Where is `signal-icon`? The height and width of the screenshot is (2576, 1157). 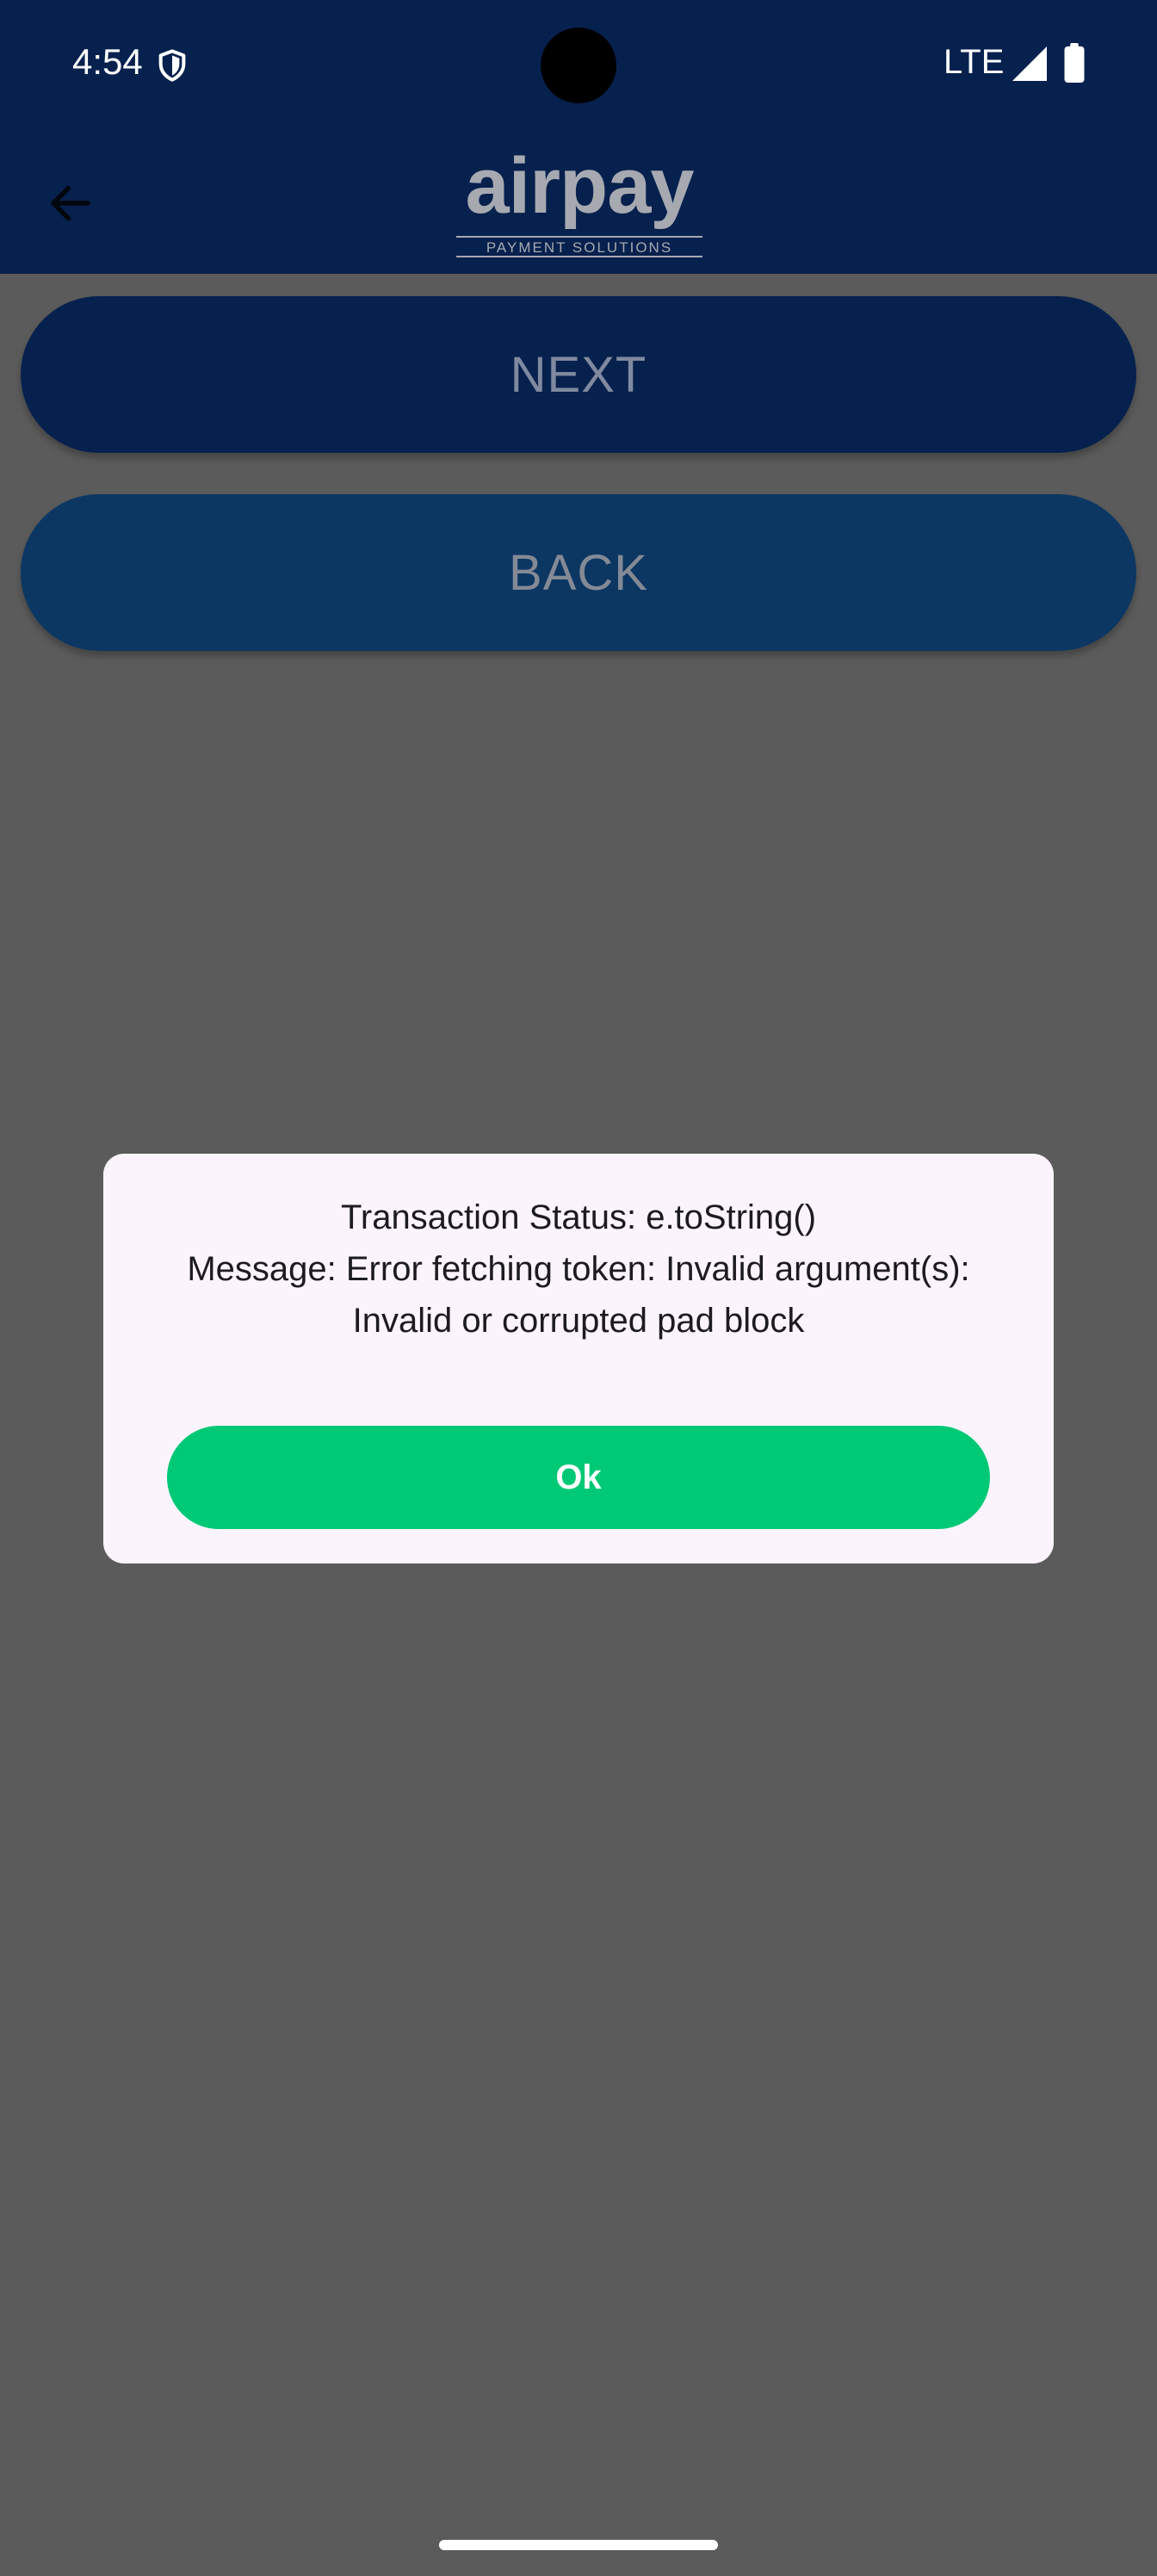 signal-icon is located at coordinates (1029, 64).